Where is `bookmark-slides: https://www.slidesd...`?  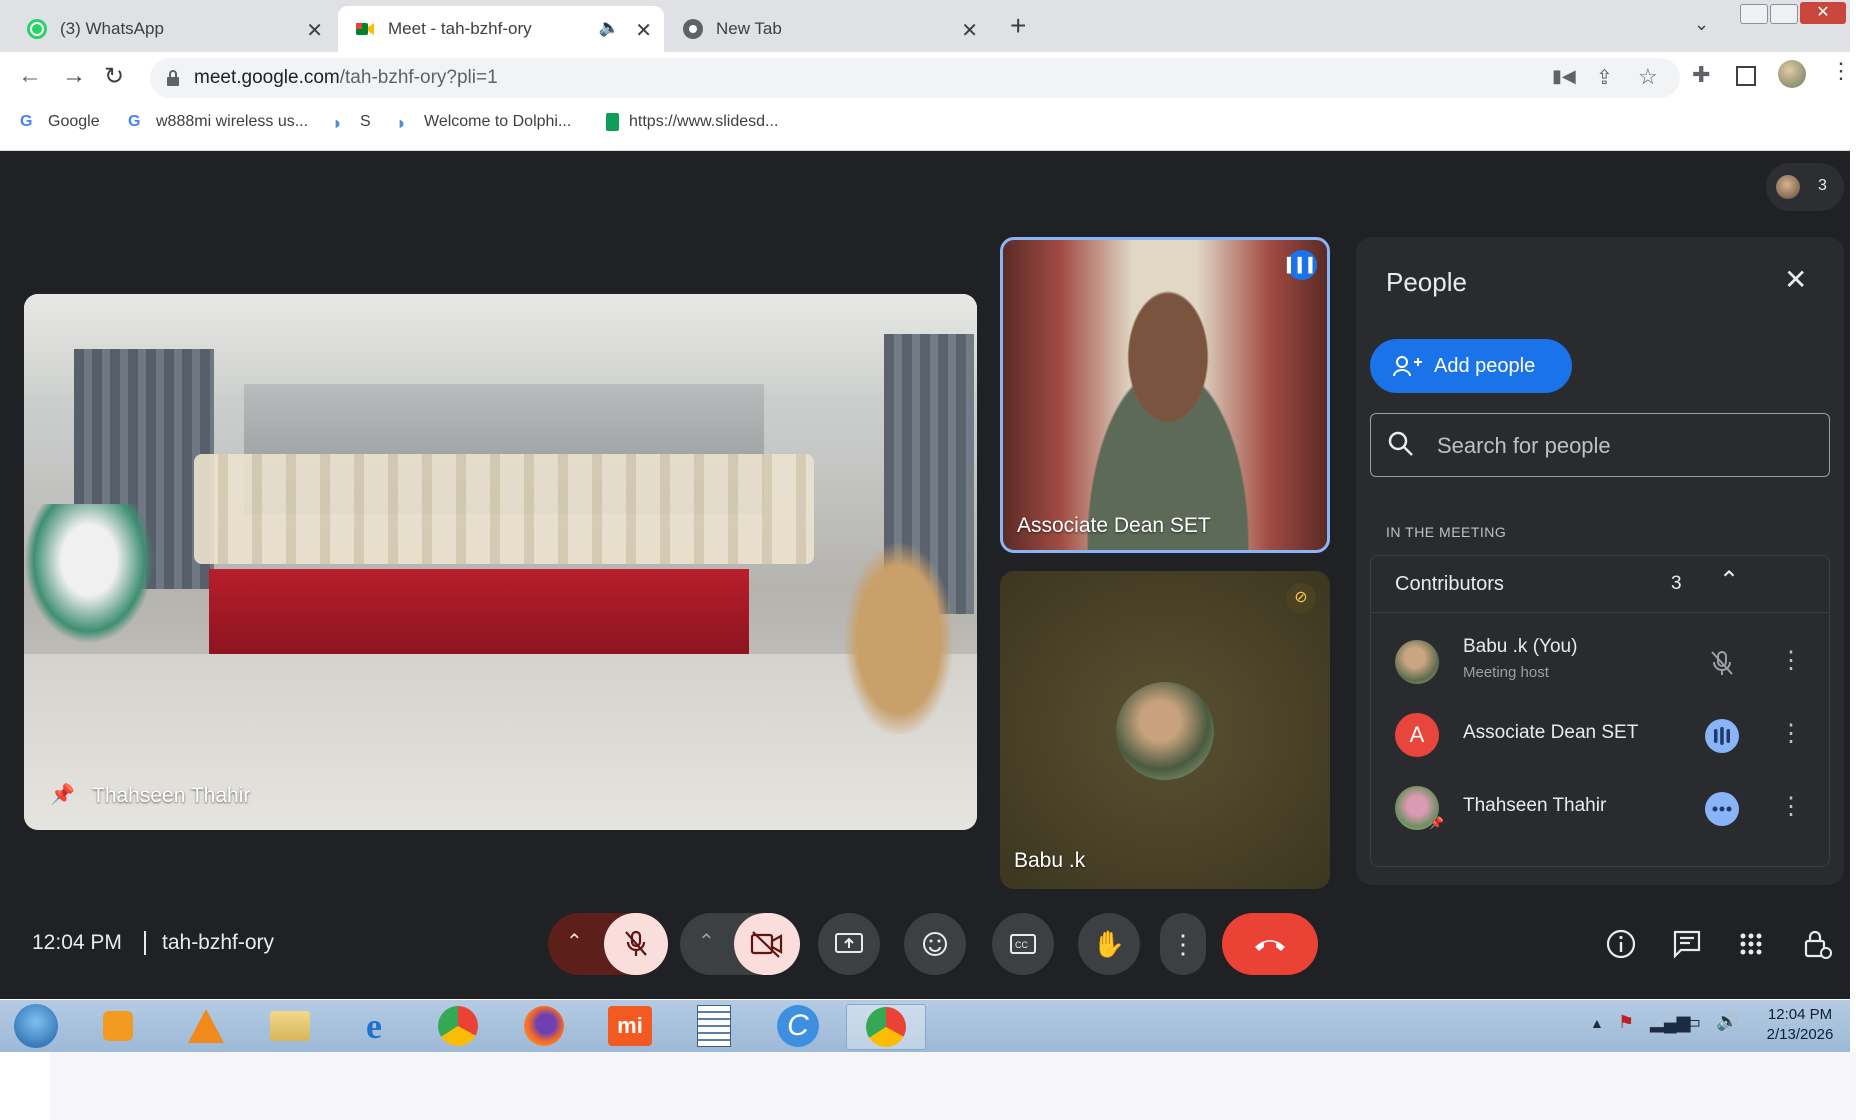 bookmark-slides: https://www.slidesd... is located at coordinates (692, 122).